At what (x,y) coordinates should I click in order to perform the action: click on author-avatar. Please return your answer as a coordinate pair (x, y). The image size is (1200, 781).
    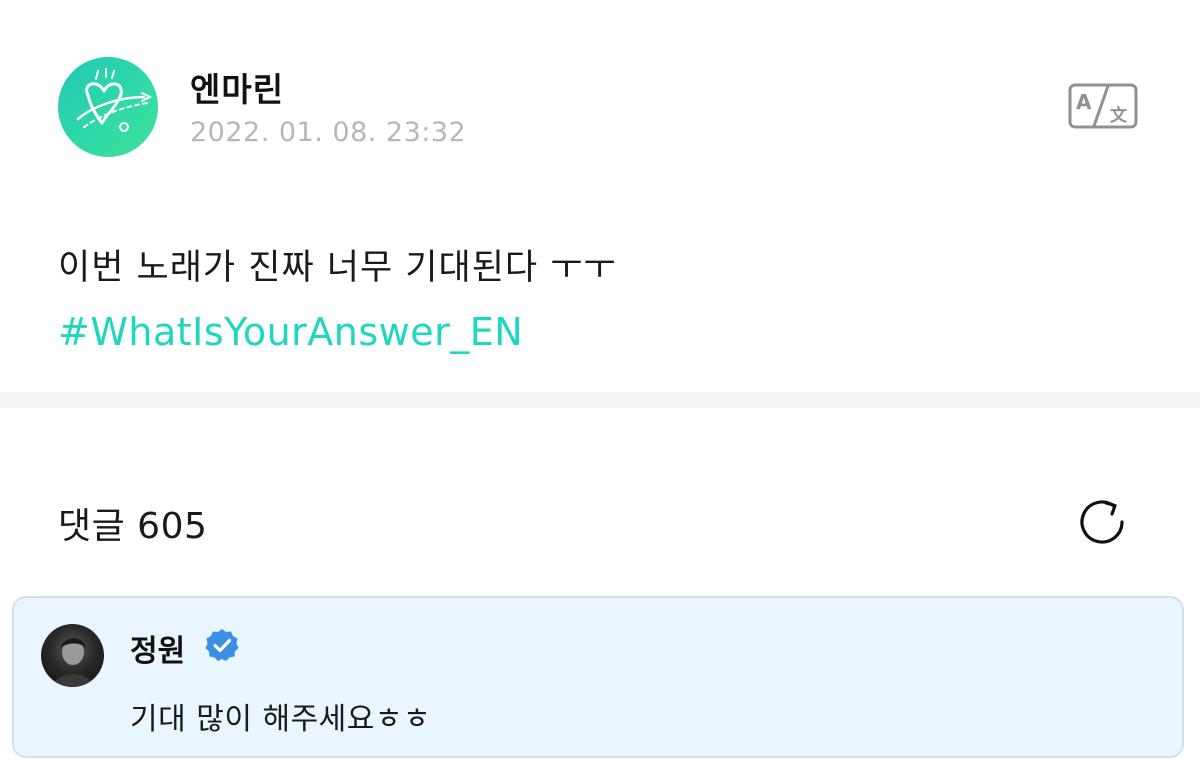
    Looking at the image, I should click on (108, 107).